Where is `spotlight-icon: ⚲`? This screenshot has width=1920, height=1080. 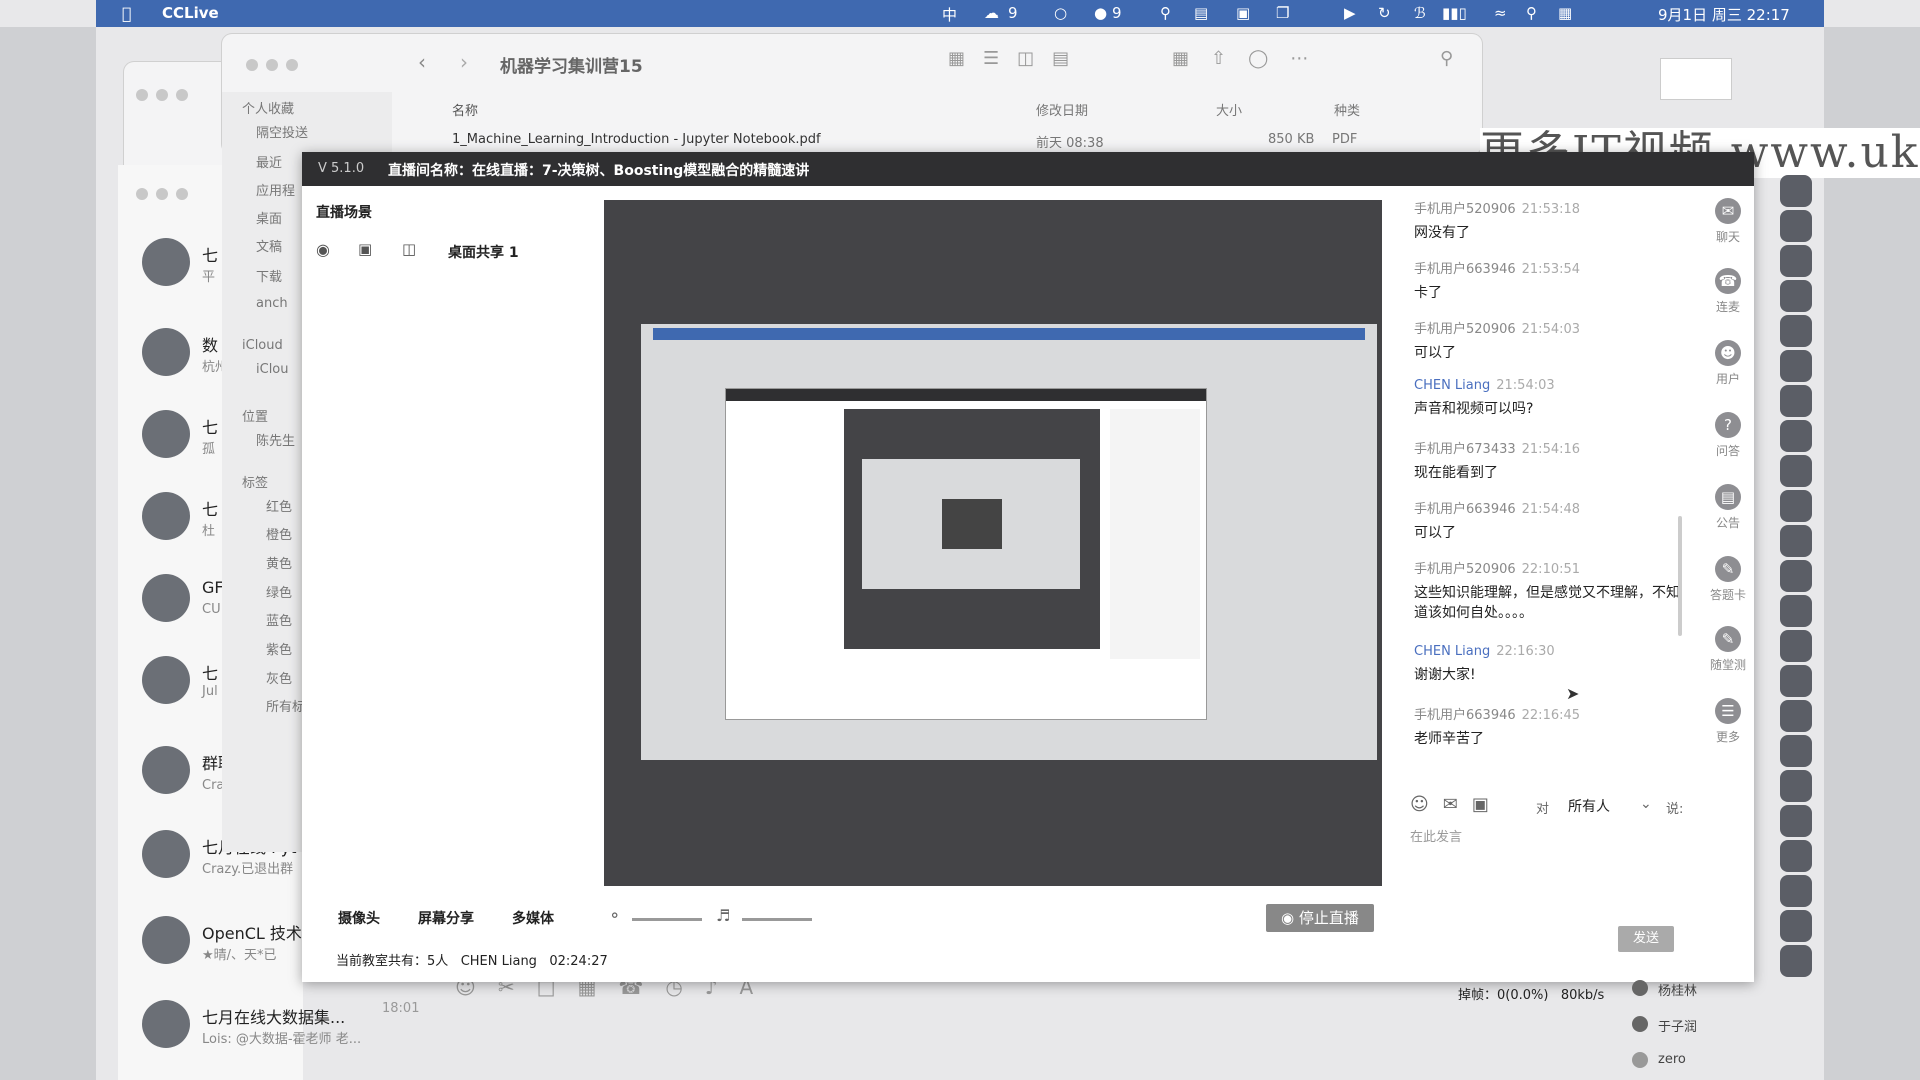 spotlight-icon: ⚲ is located at coordinates (1531, 13).